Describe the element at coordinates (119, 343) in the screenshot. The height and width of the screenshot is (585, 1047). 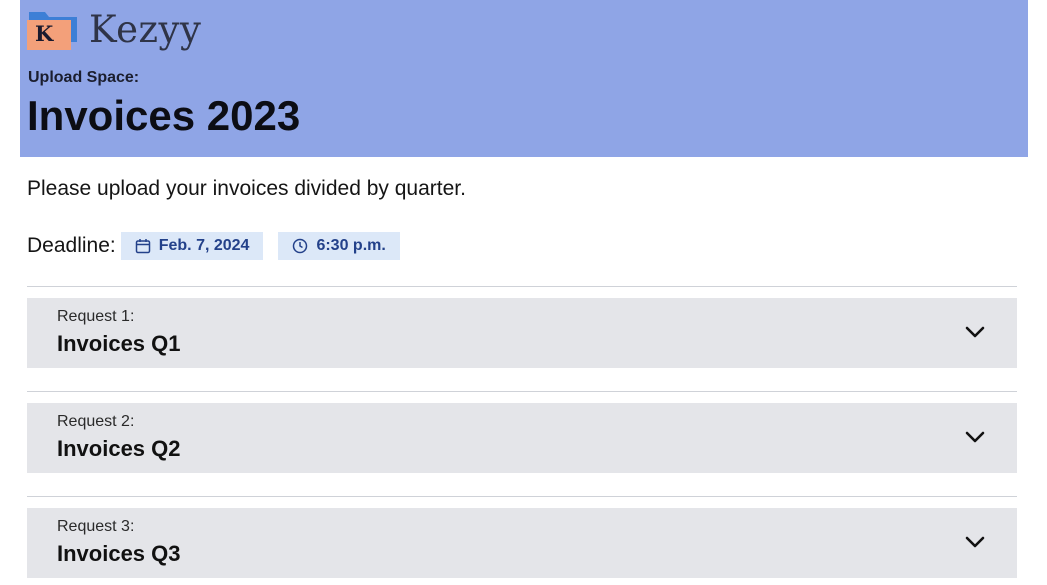
I see `request-title: Invoices Q1` at that location.